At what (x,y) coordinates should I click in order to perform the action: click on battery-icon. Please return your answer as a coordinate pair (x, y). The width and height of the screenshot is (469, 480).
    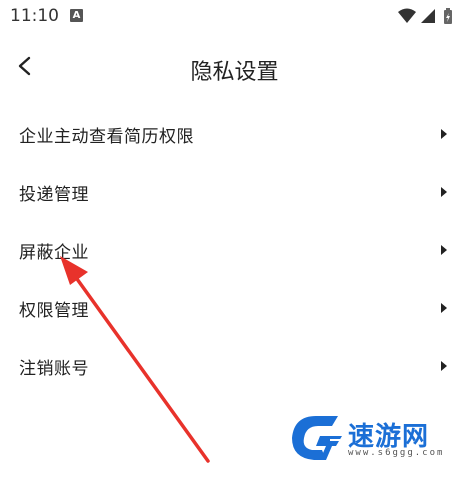
    Looking at the image, I should click on (448, 16).